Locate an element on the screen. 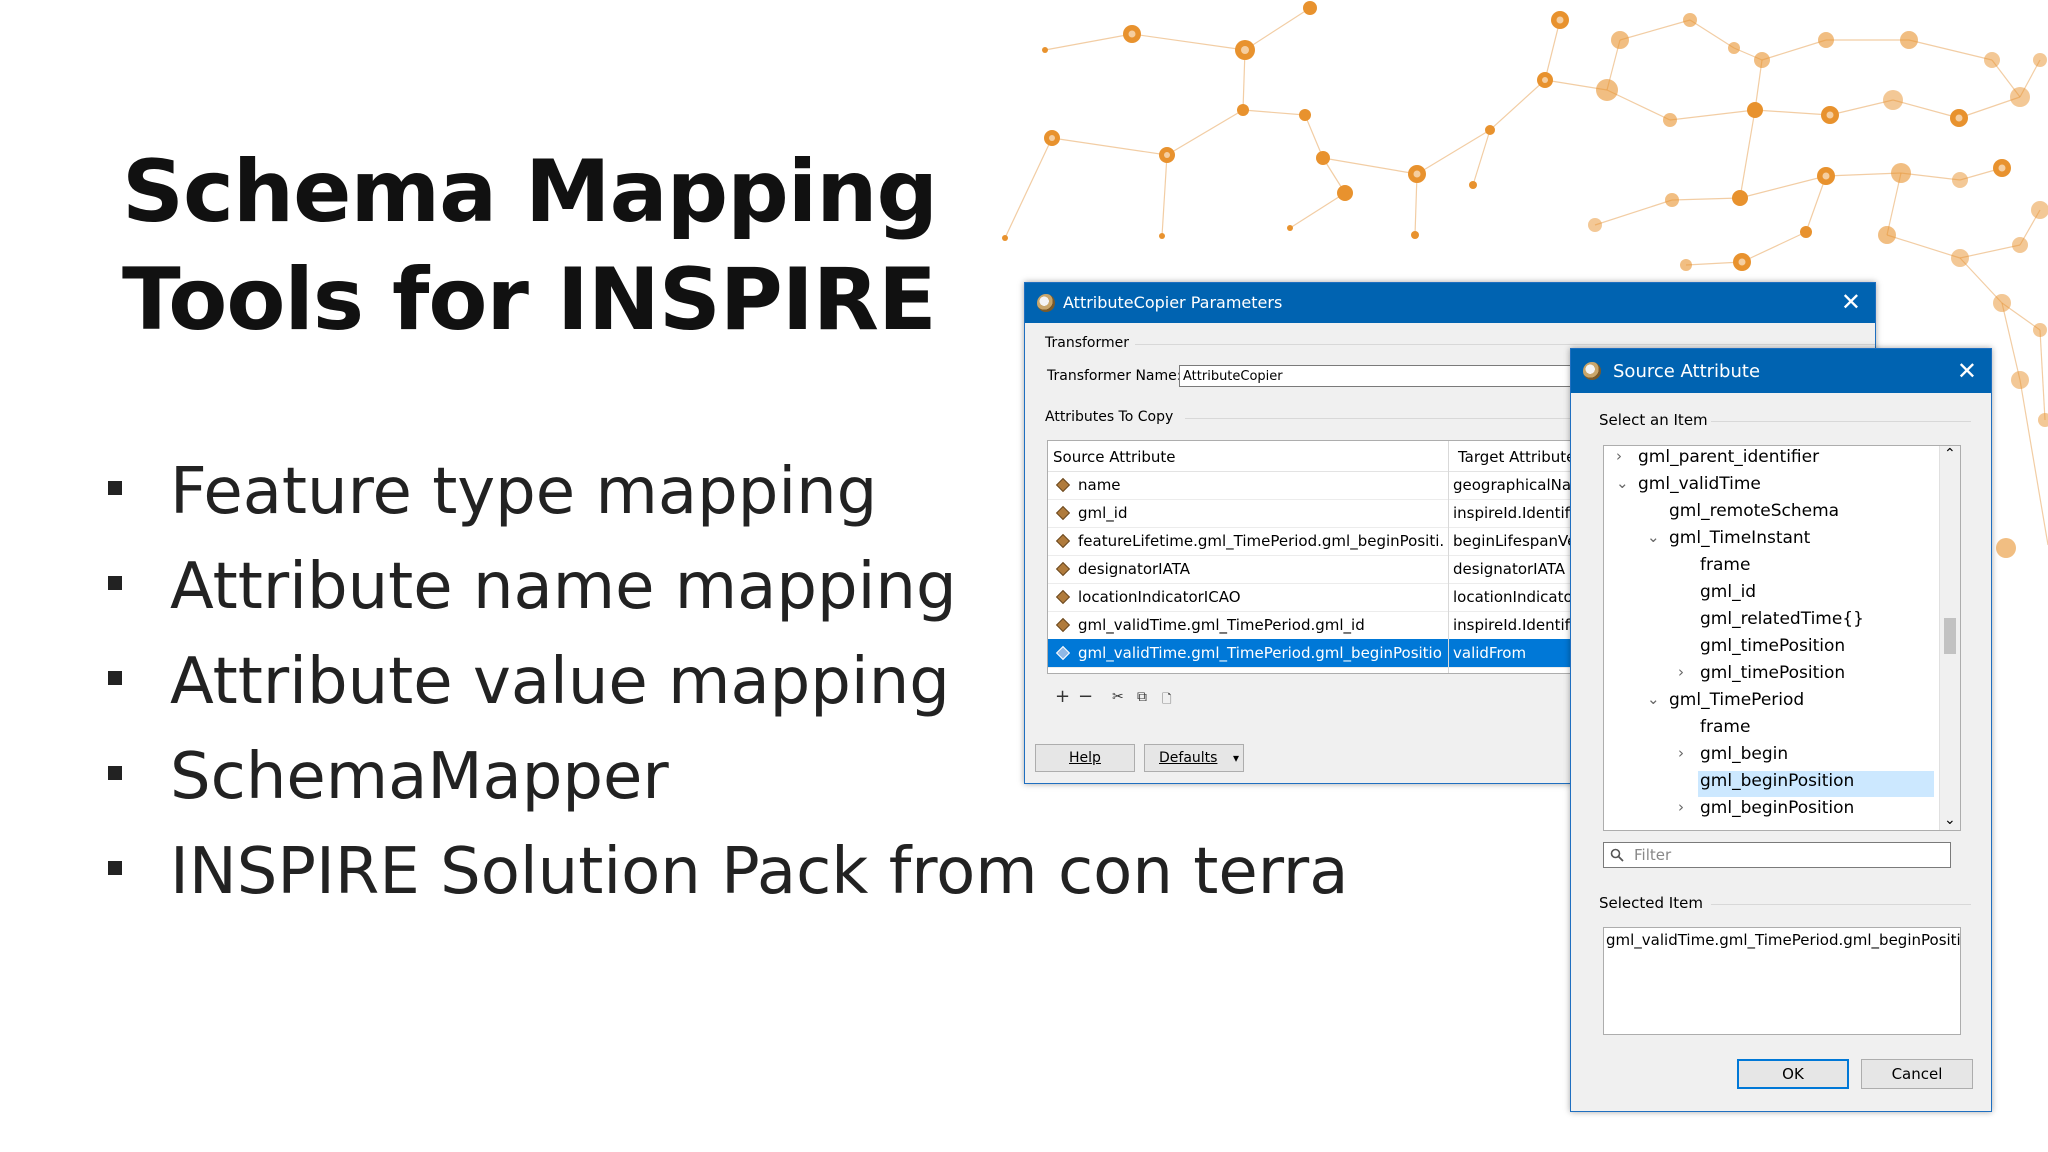 The height and width of the screenshot is (1152, 2048). defaults-button: Defaults ▾ is located at coordinates (1194, 758).